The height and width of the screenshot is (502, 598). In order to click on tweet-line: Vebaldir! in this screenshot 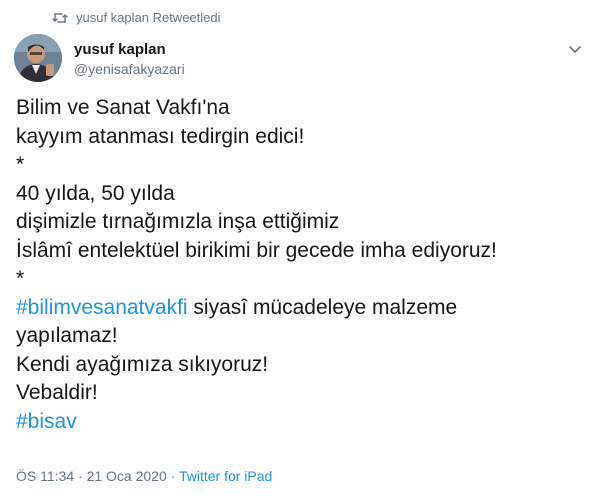, I will do `click(57, 392)`.